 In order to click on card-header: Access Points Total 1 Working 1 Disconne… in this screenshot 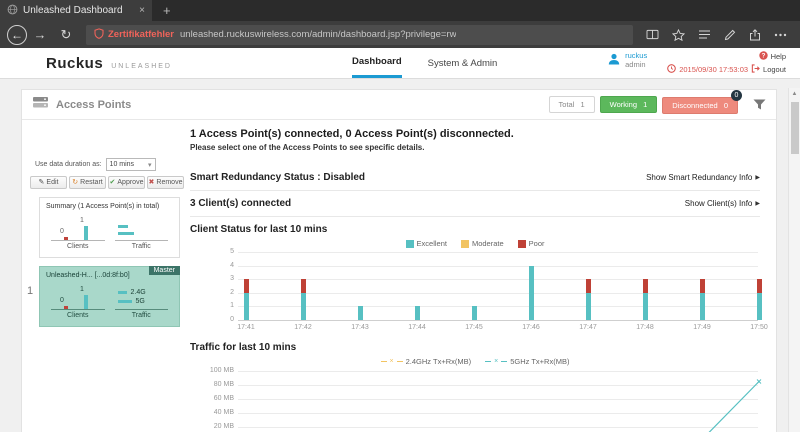, I will do `click(399, 105)`.